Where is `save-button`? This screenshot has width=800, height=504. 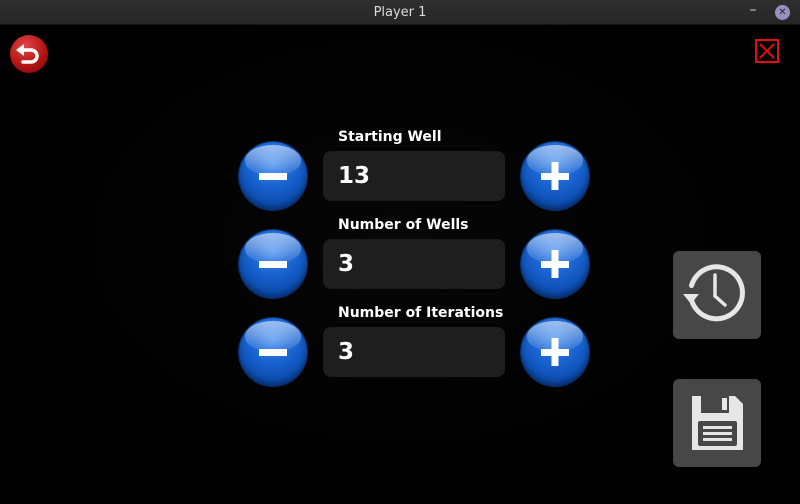
save-button is located at coordinates (717, 423).